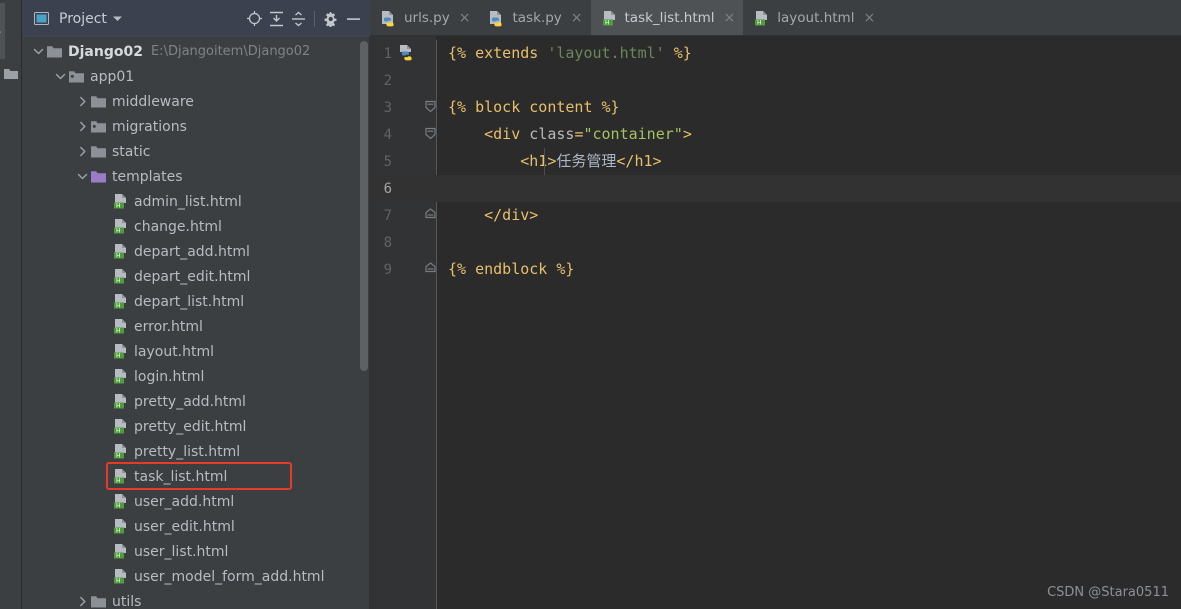 This screenshot has height=609, width=1181. What do you see at coordinates (387, 80) in the screenshot?
I see `line-number: 2` at bounding box center [387, 80].